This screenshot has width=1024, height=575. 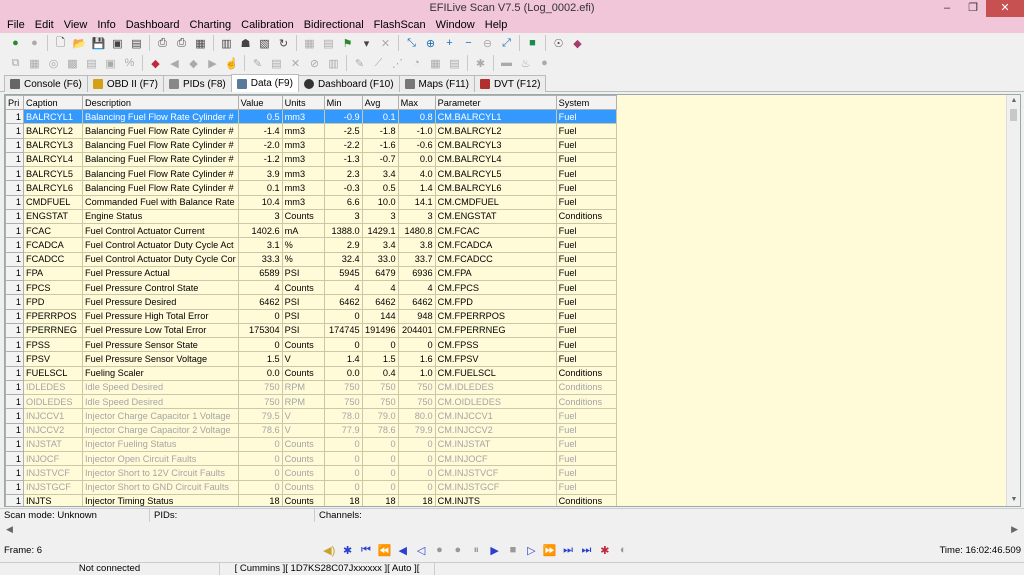 I want to click on cell-description: Fuel Control Actuator Current, so click(x=160, y=230).